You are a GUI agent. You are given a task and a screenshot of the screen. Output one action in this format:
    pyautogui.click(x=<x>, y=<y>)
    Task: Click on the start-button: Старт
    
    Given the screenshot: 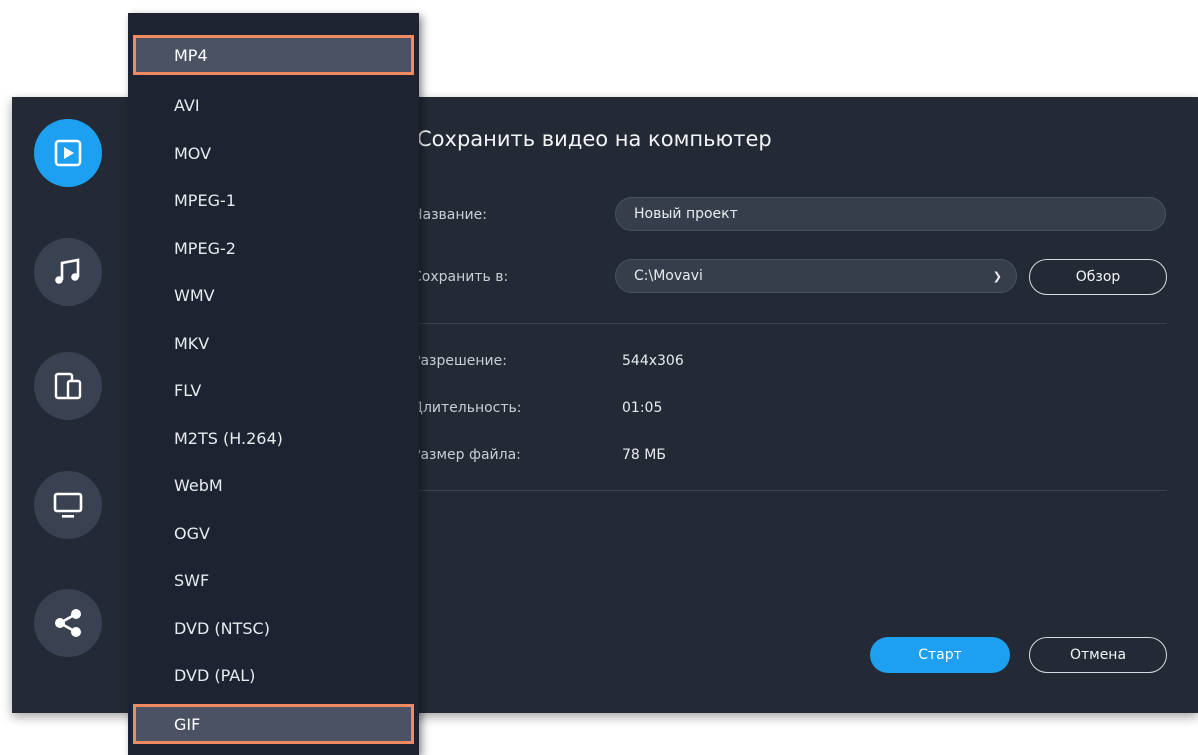 What is the action you would take?
    pyautogui.click(x=940, y=655)
    